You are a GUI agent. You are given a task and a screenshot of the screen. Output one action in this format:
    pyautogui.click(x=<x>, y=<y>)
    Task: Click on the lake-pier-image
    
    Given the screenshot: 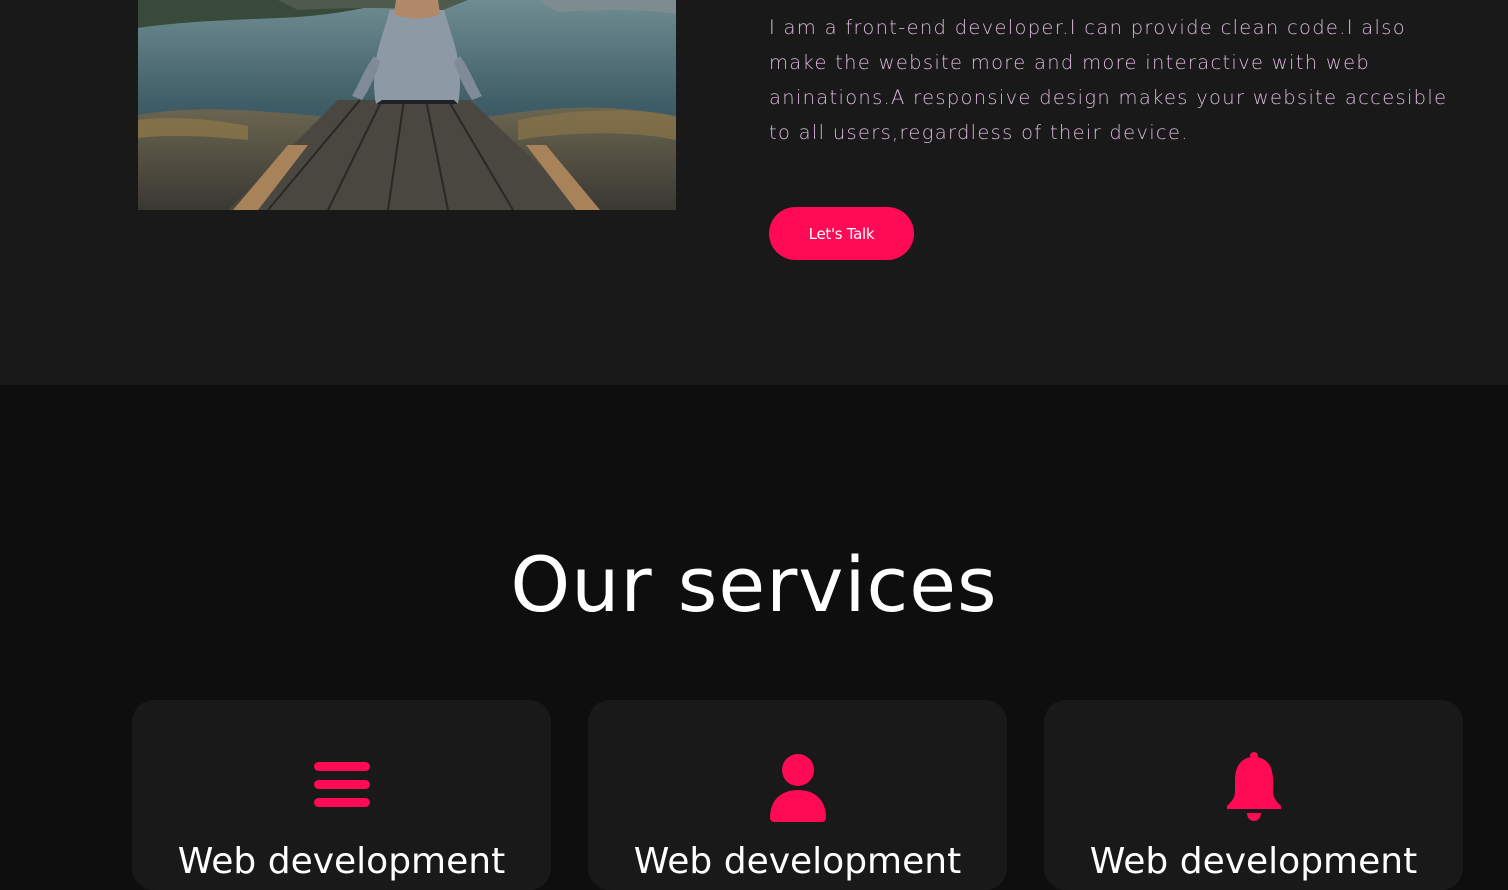 What is the action you would take?
    pyautogui.click(x=407, y=105)
    